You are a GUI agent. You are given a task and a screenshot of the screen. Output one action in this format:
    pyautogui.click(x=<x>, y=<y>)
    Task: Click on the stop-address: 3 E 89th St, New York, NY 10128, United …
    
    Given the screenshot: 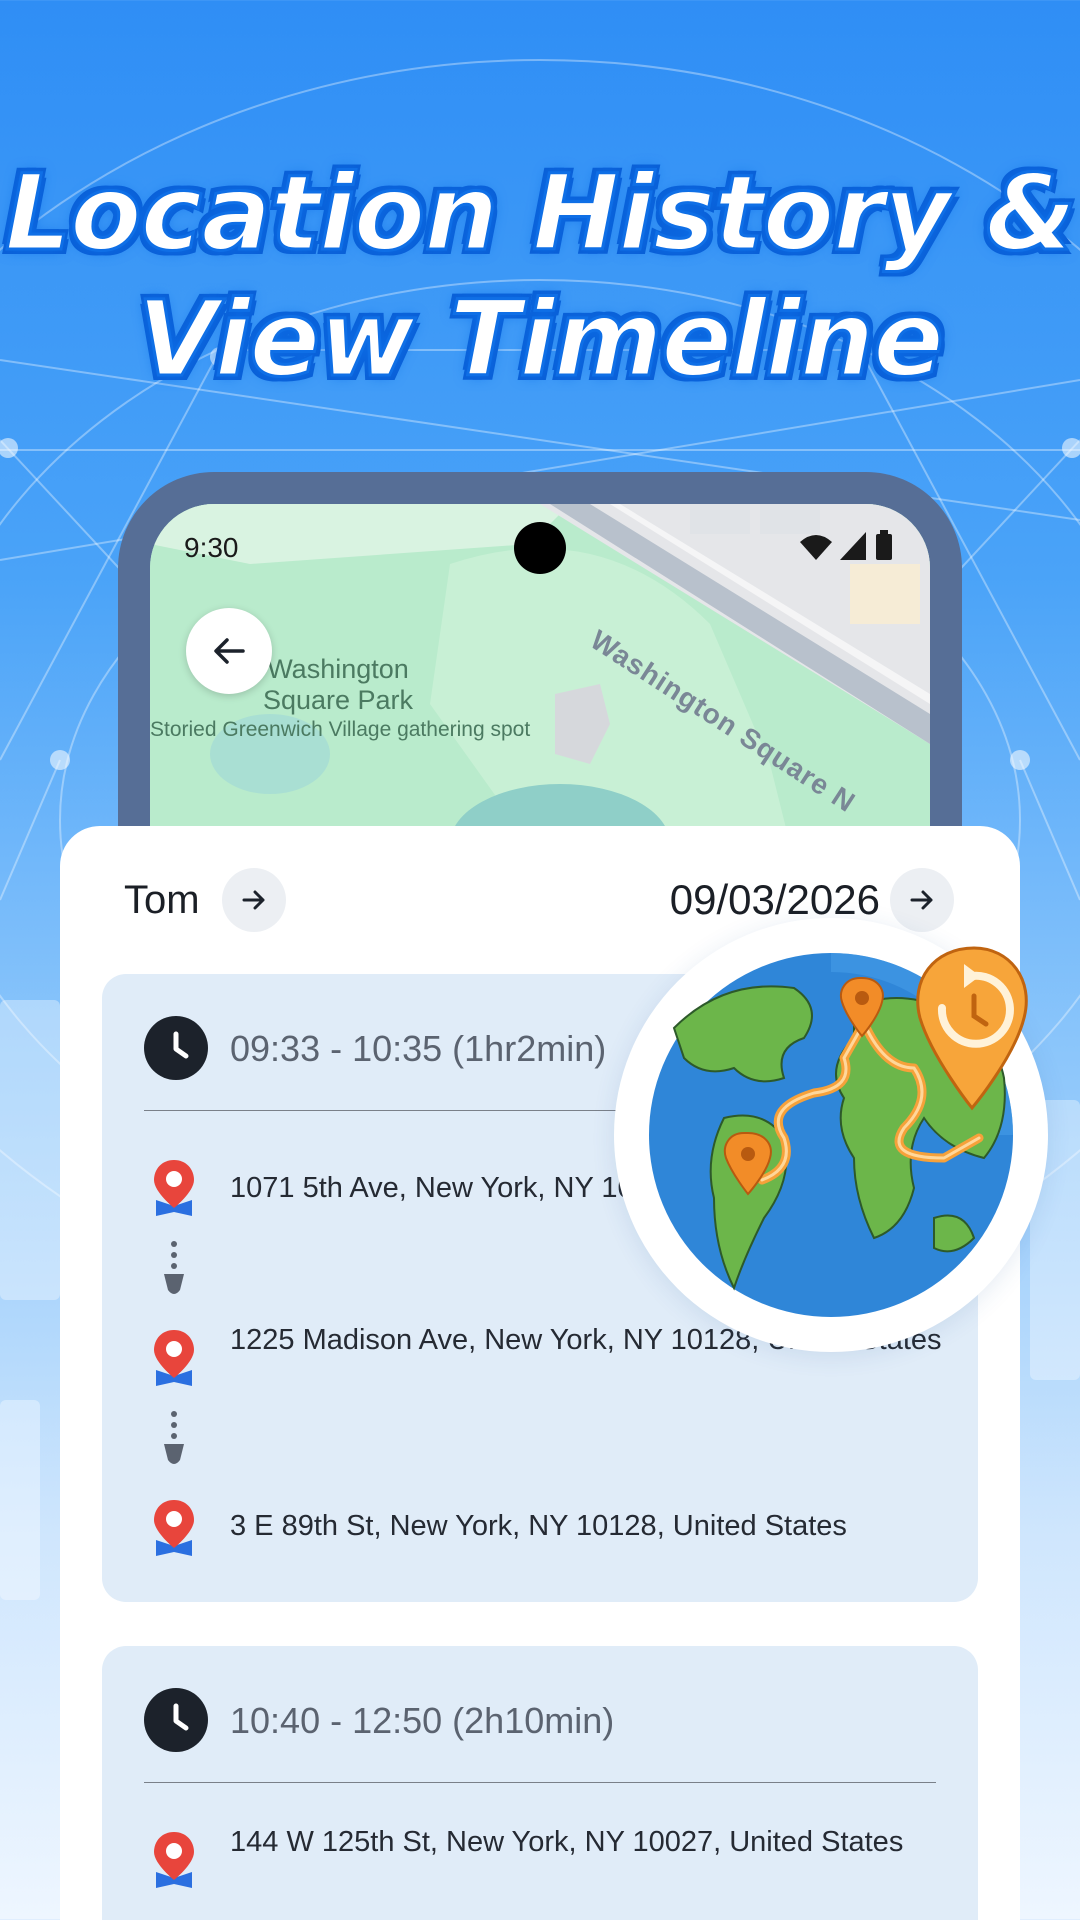 What is the action you would take?
    pyautogui.click(x=538, y=1526)
    